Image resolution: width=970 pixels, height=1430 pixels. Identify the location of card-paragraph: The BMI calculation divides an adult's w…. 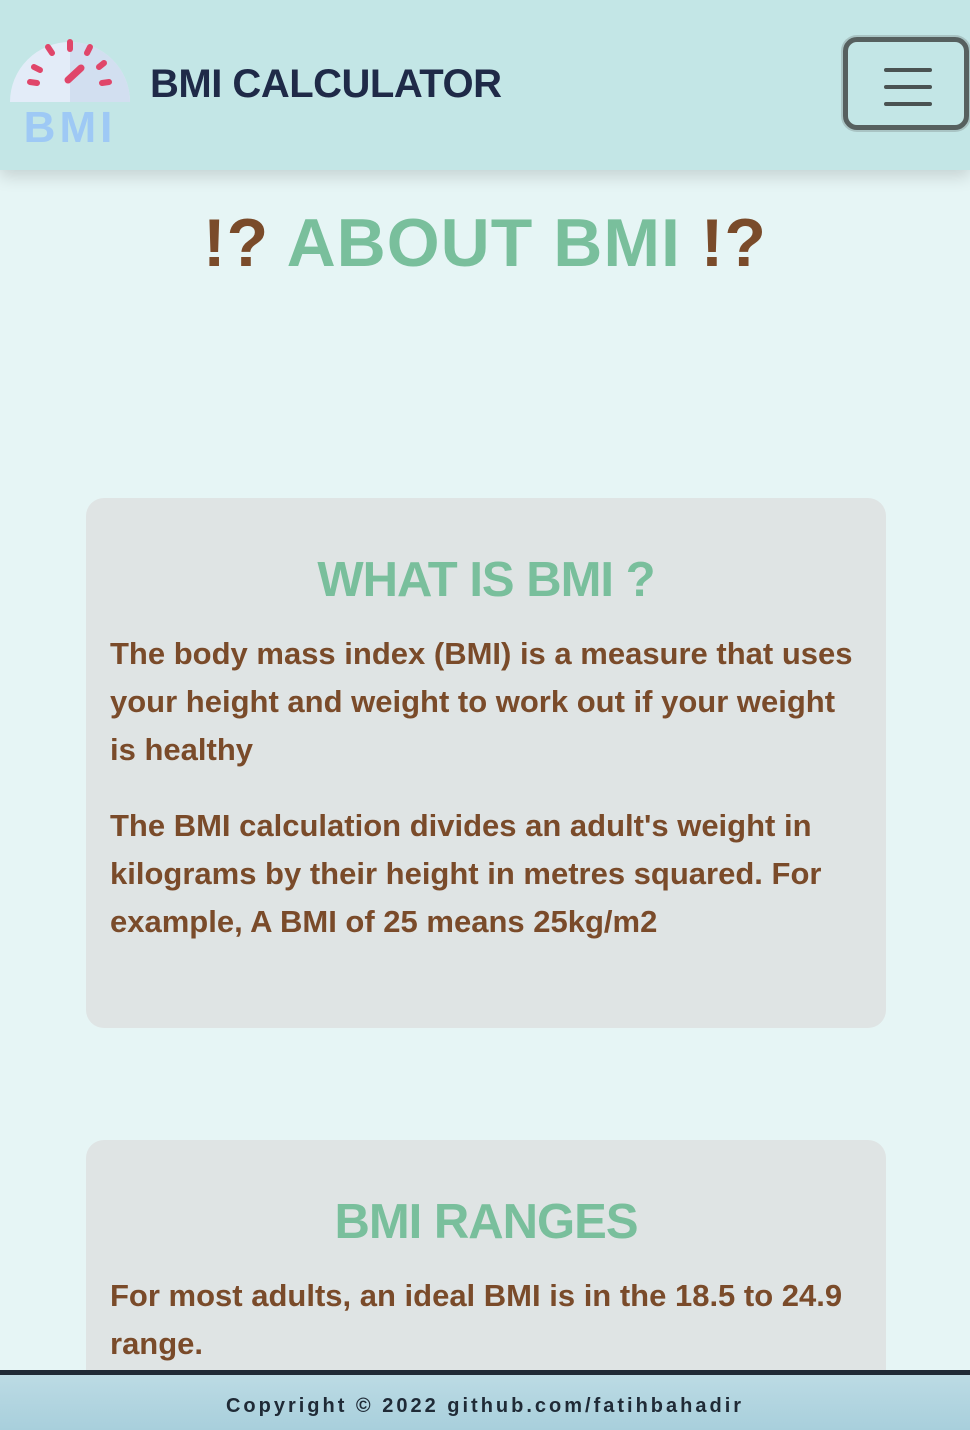
(466, 873).